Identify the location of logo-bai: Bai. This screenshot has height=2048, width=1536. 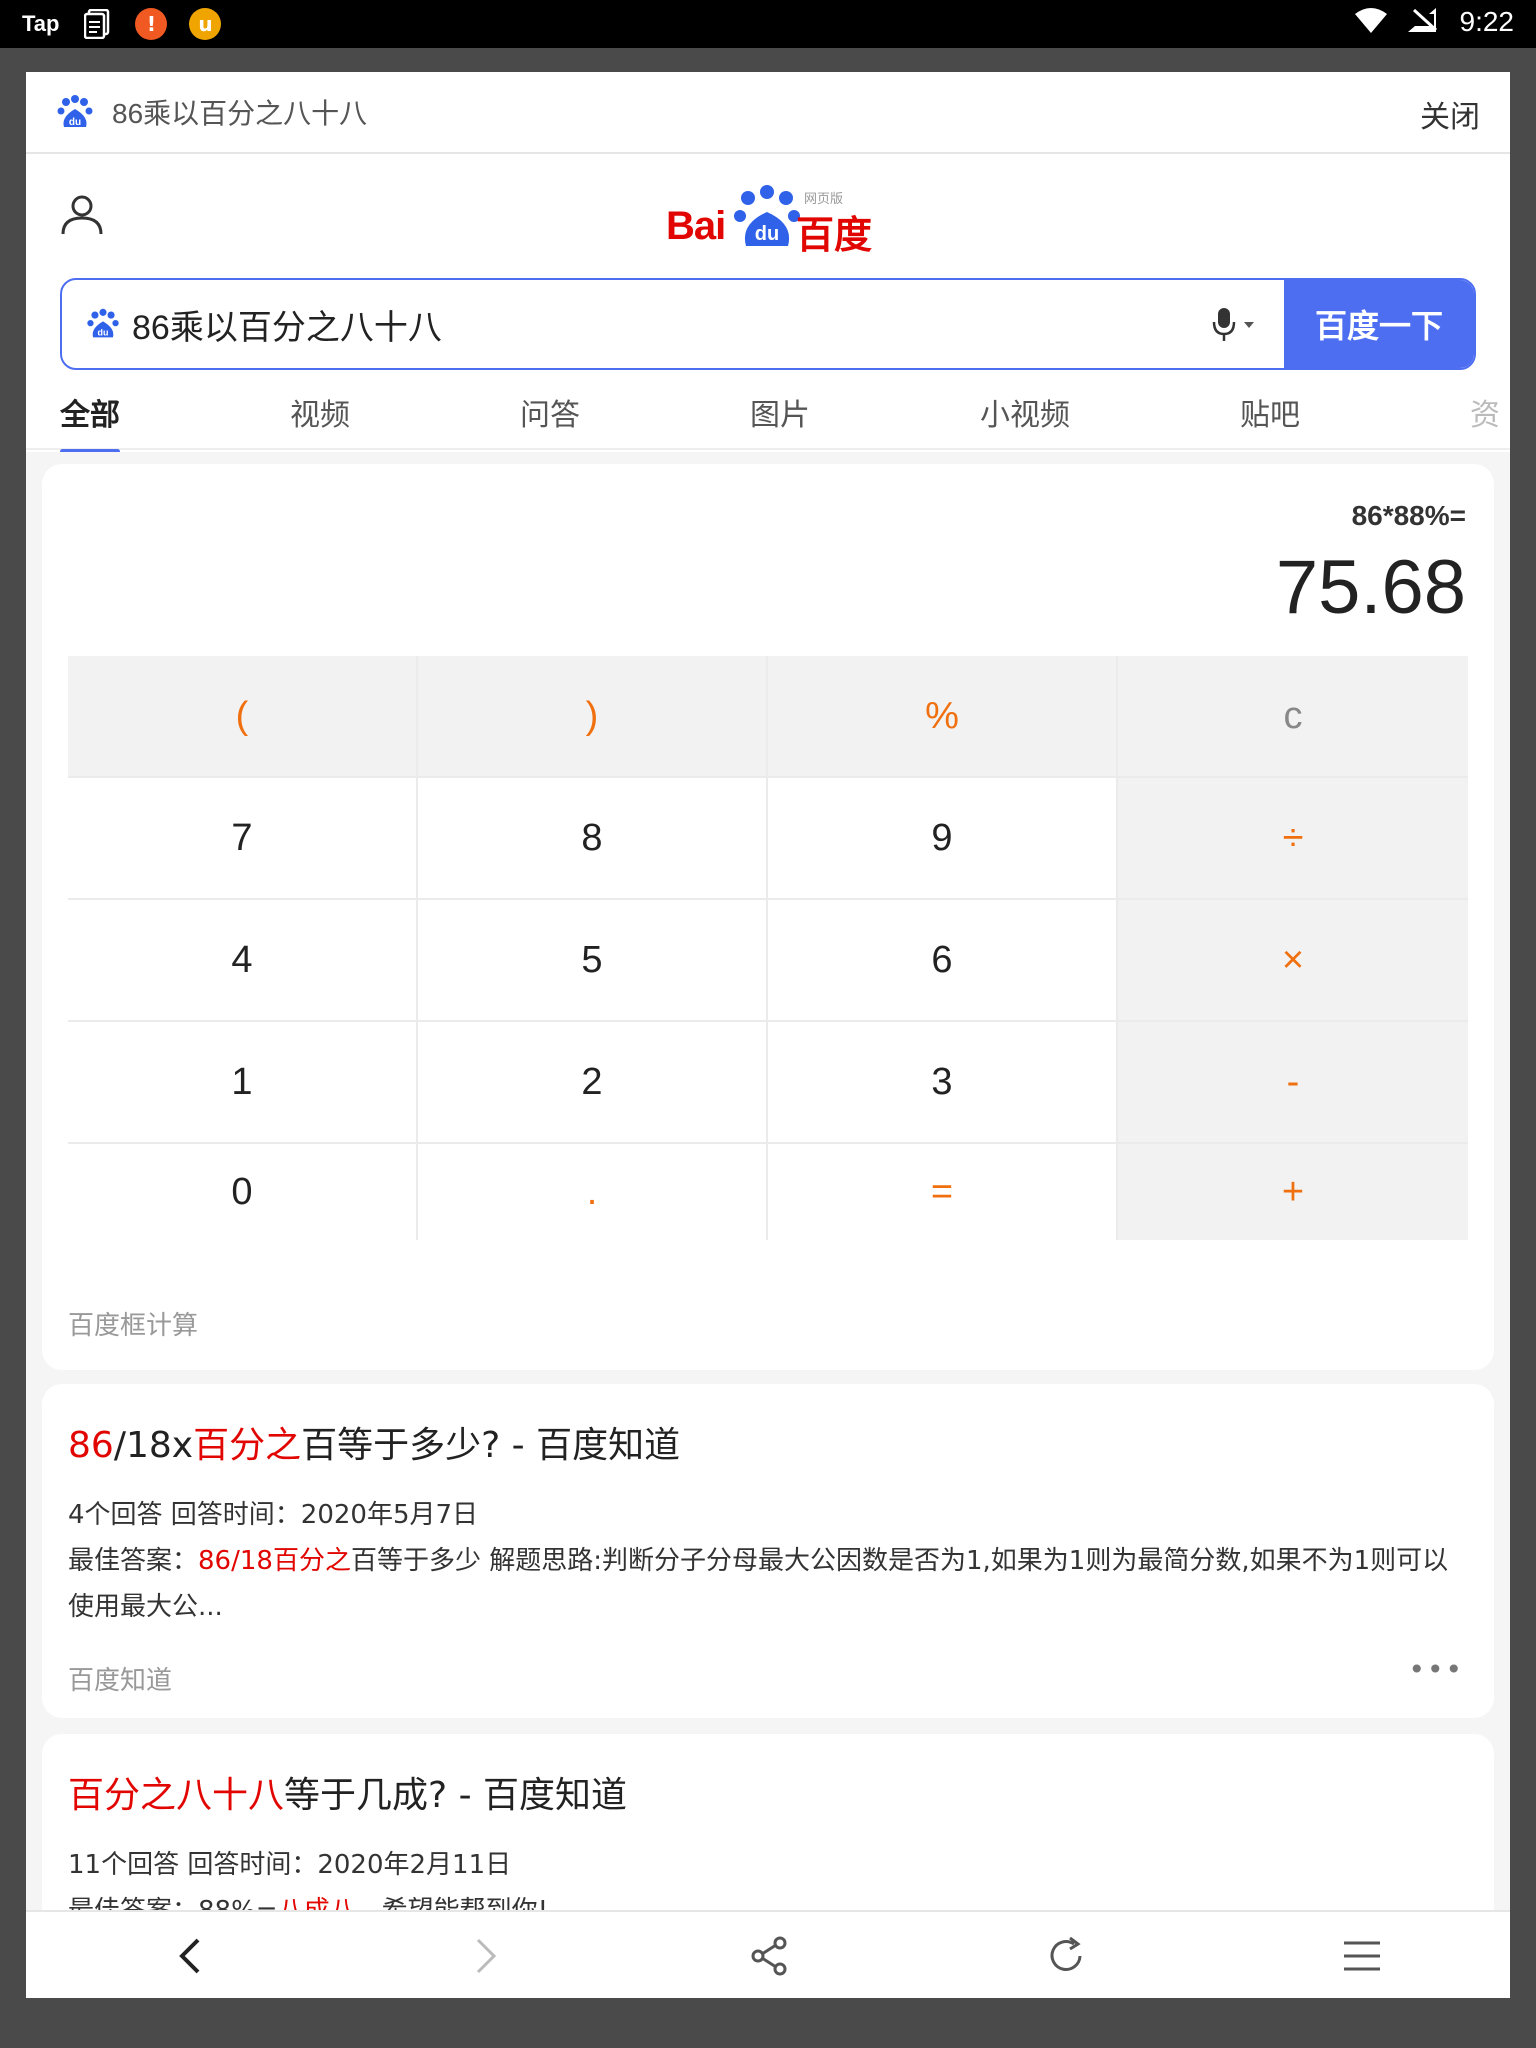
(696, 226).